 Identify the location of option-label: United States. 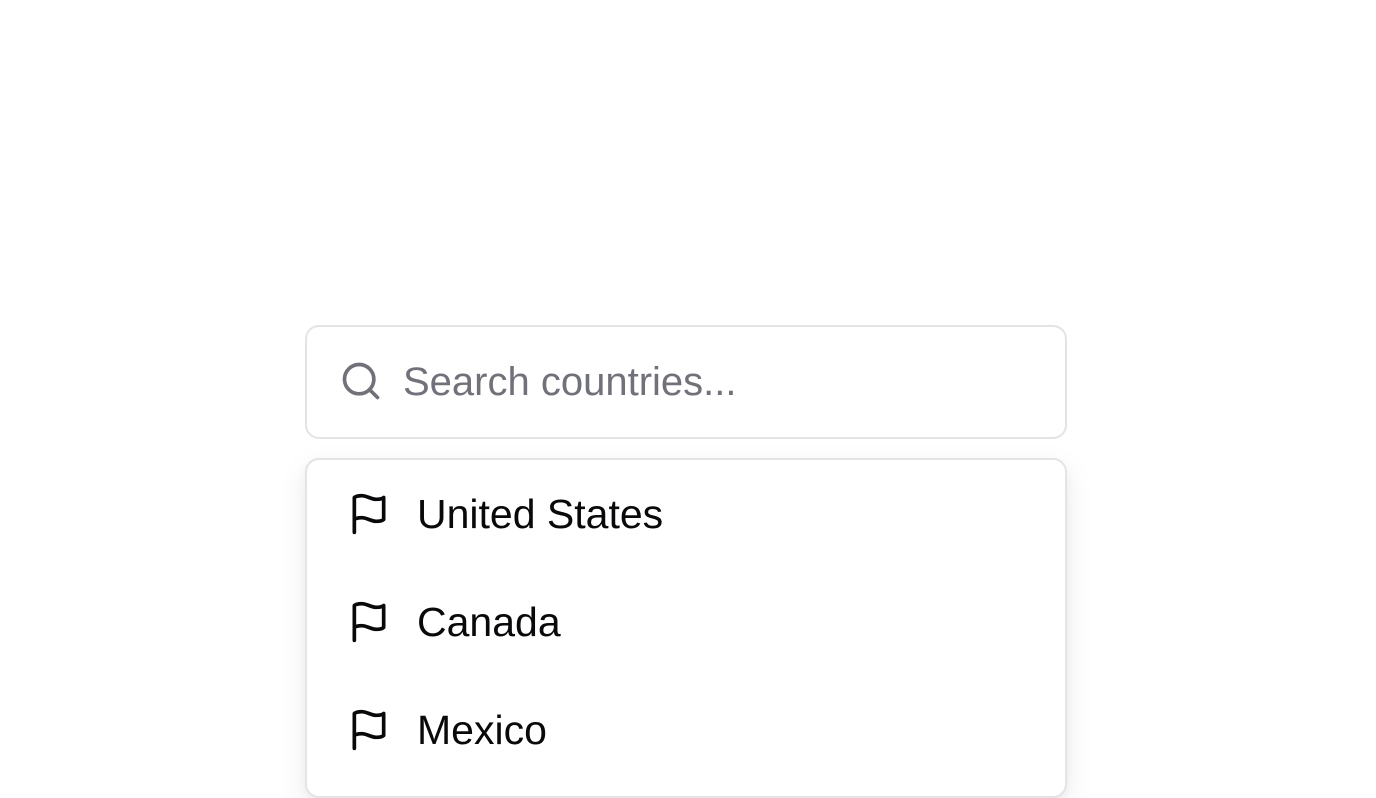
(540, 514).